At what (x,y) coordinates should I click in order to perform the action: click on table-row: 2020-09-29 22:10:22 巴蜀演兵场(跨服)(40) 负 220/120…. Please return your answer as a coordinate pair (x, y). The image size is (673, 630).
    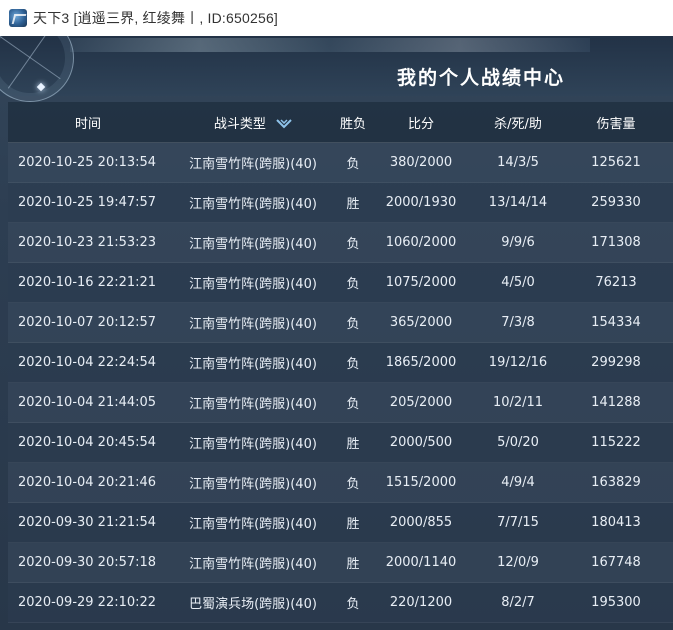
    Looking at the image, I should click on (340, 603).